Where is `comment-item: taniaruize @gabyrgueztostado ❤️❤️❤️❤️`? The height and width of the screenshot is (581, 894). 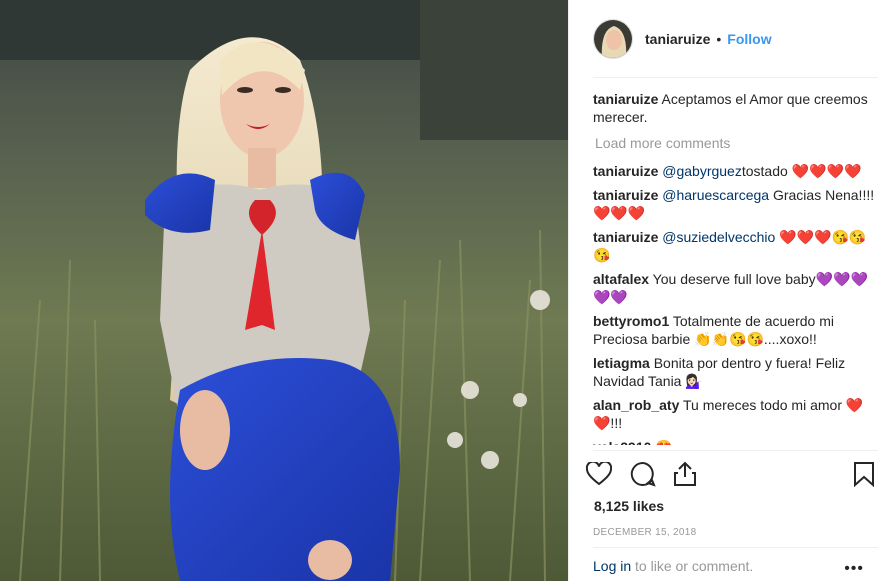
comment-item: taniaruize @gabyrgueztostado ❤️❤️❤️❤️ is located at coordinates (738, 171).